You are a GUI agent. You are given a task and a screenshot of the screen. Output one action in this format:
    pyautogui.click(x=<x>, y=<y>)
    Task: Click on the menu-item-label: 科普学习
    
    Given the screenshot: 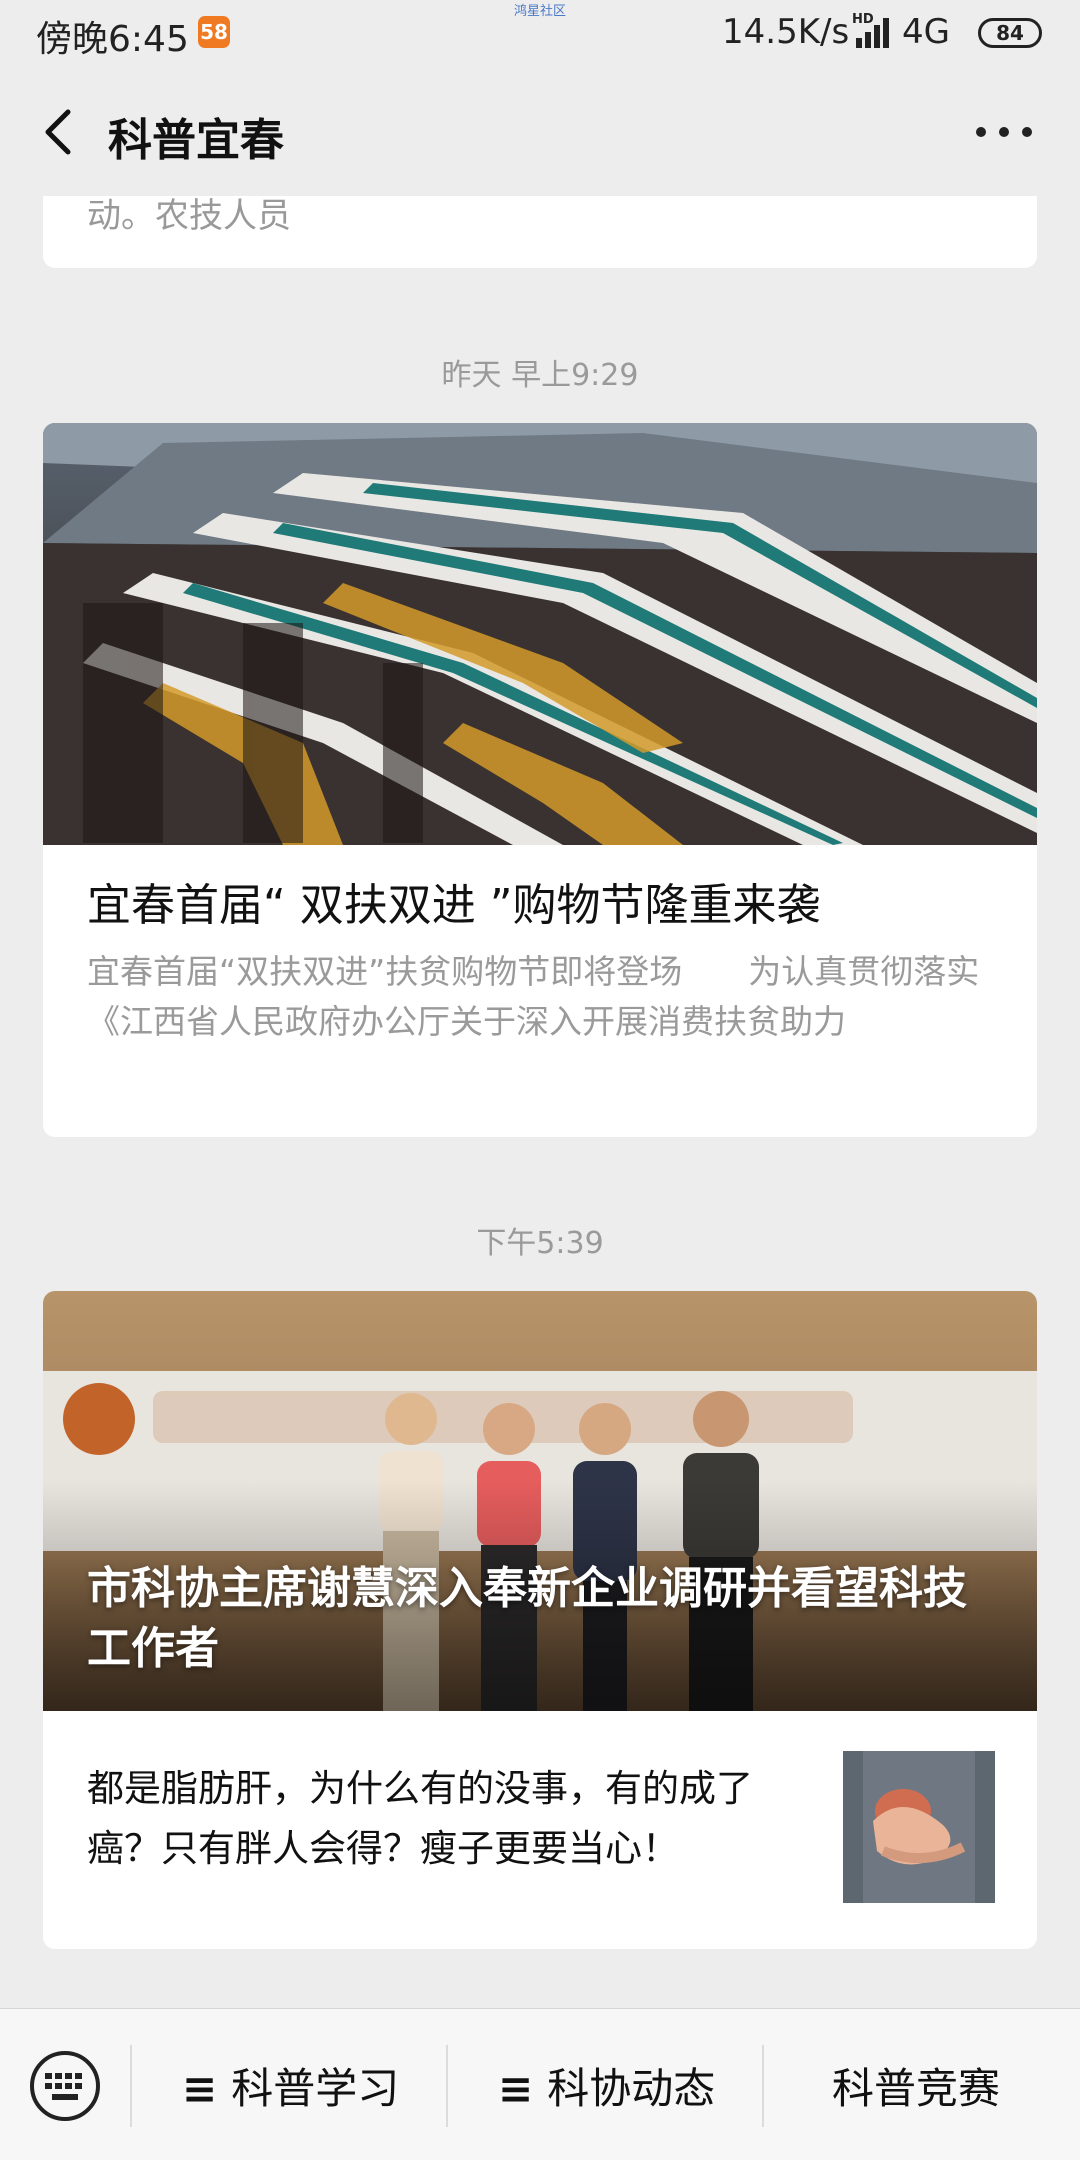 What is the action you would take?
    pyautogui.click(x=315, y=2088)
    